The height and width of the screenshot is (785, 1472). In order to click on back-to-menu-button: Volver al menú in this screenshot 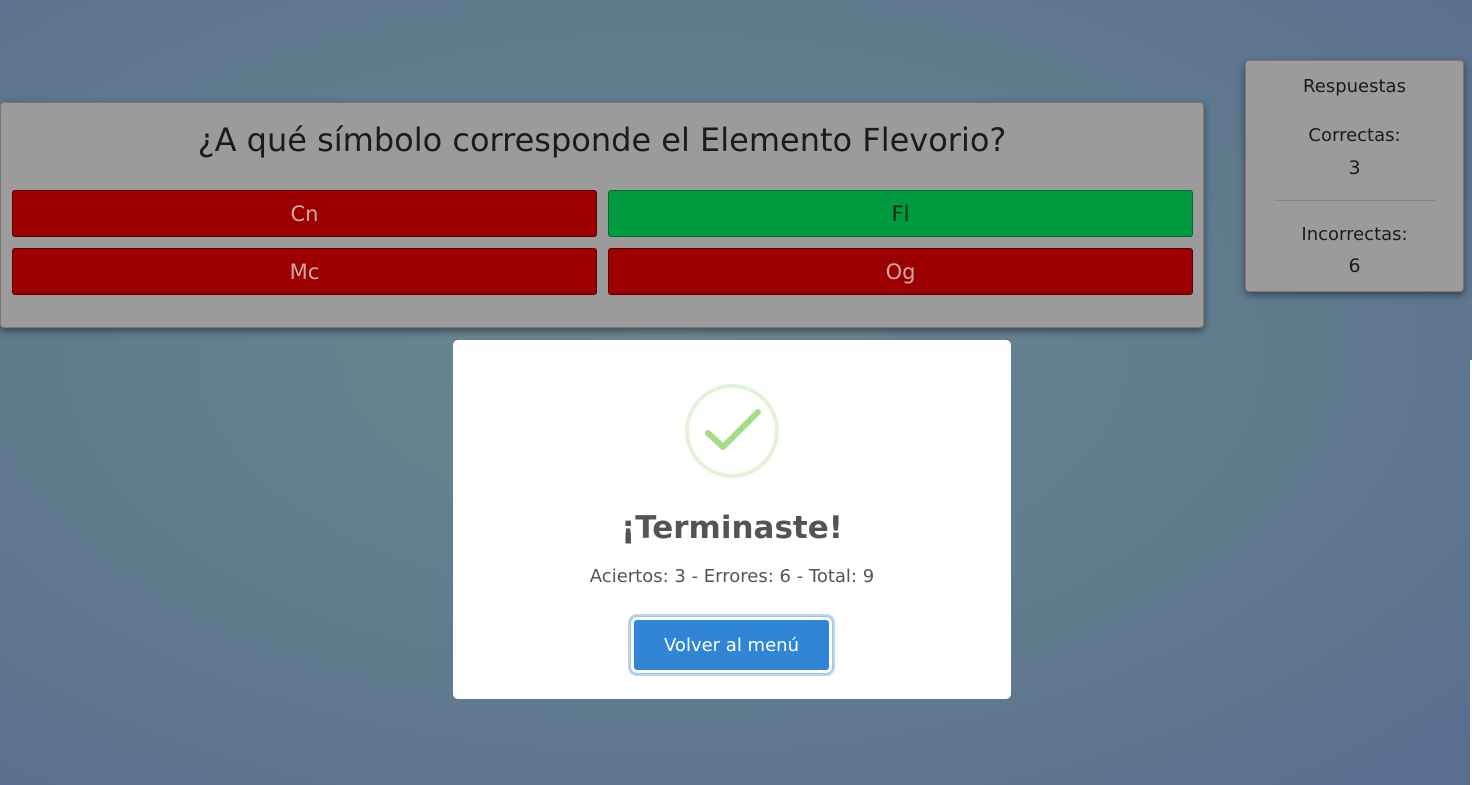, I will do `click(731, 645)`.